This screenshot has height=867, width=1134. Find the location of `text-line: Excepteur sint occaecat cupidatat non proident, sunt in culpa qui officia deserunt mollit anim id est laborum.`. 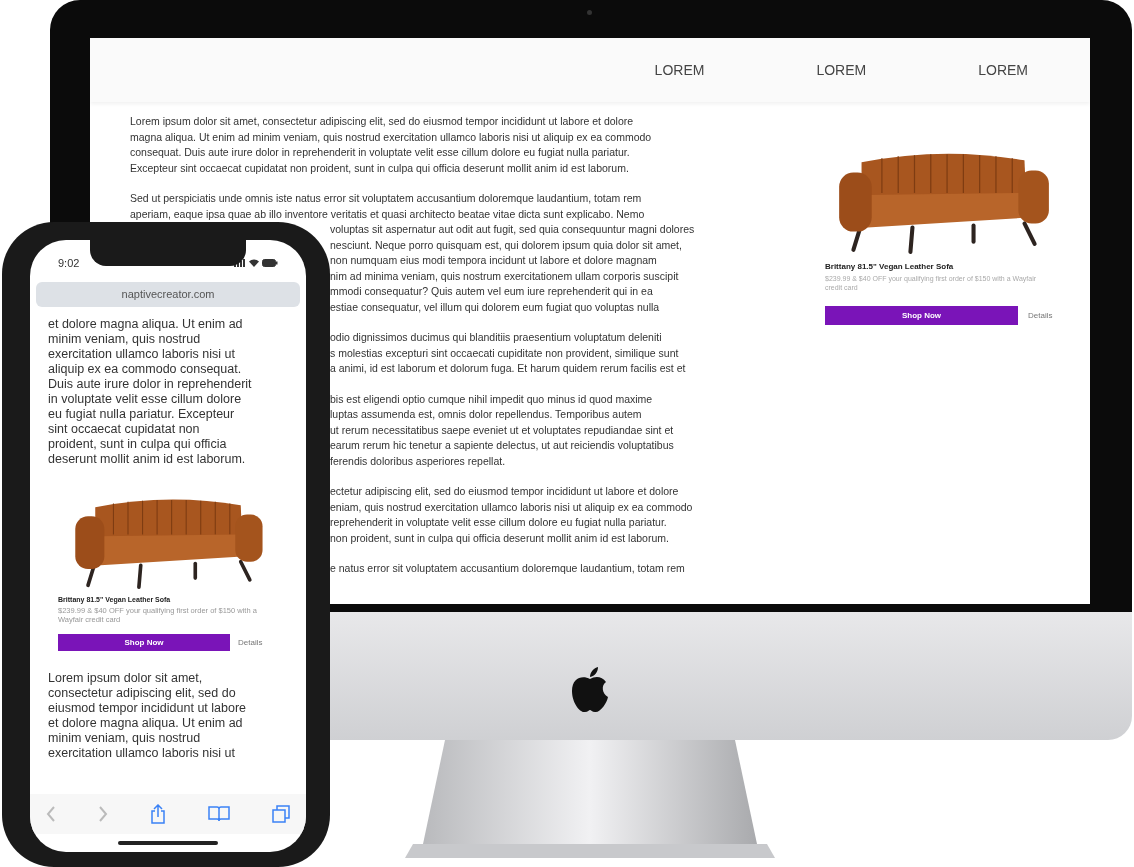

text-line: Excepteur sint occaecat cupidatat non proident, sunt in culpa qui officia deserunt mollit anim id est laborum. is located at coordinates (379, 168).